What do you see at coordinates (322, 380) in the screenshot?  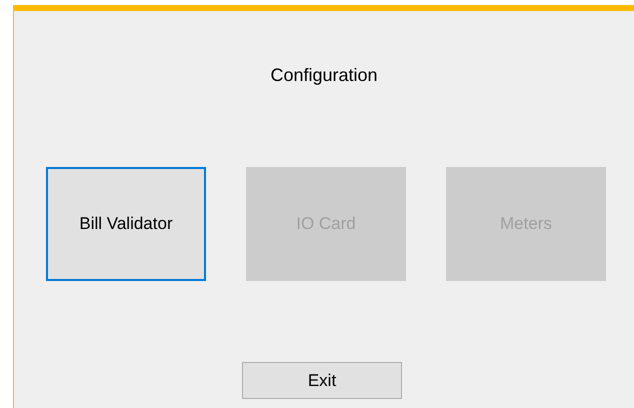 I see `exit-button: Exit` at bounding box center [322, 380].